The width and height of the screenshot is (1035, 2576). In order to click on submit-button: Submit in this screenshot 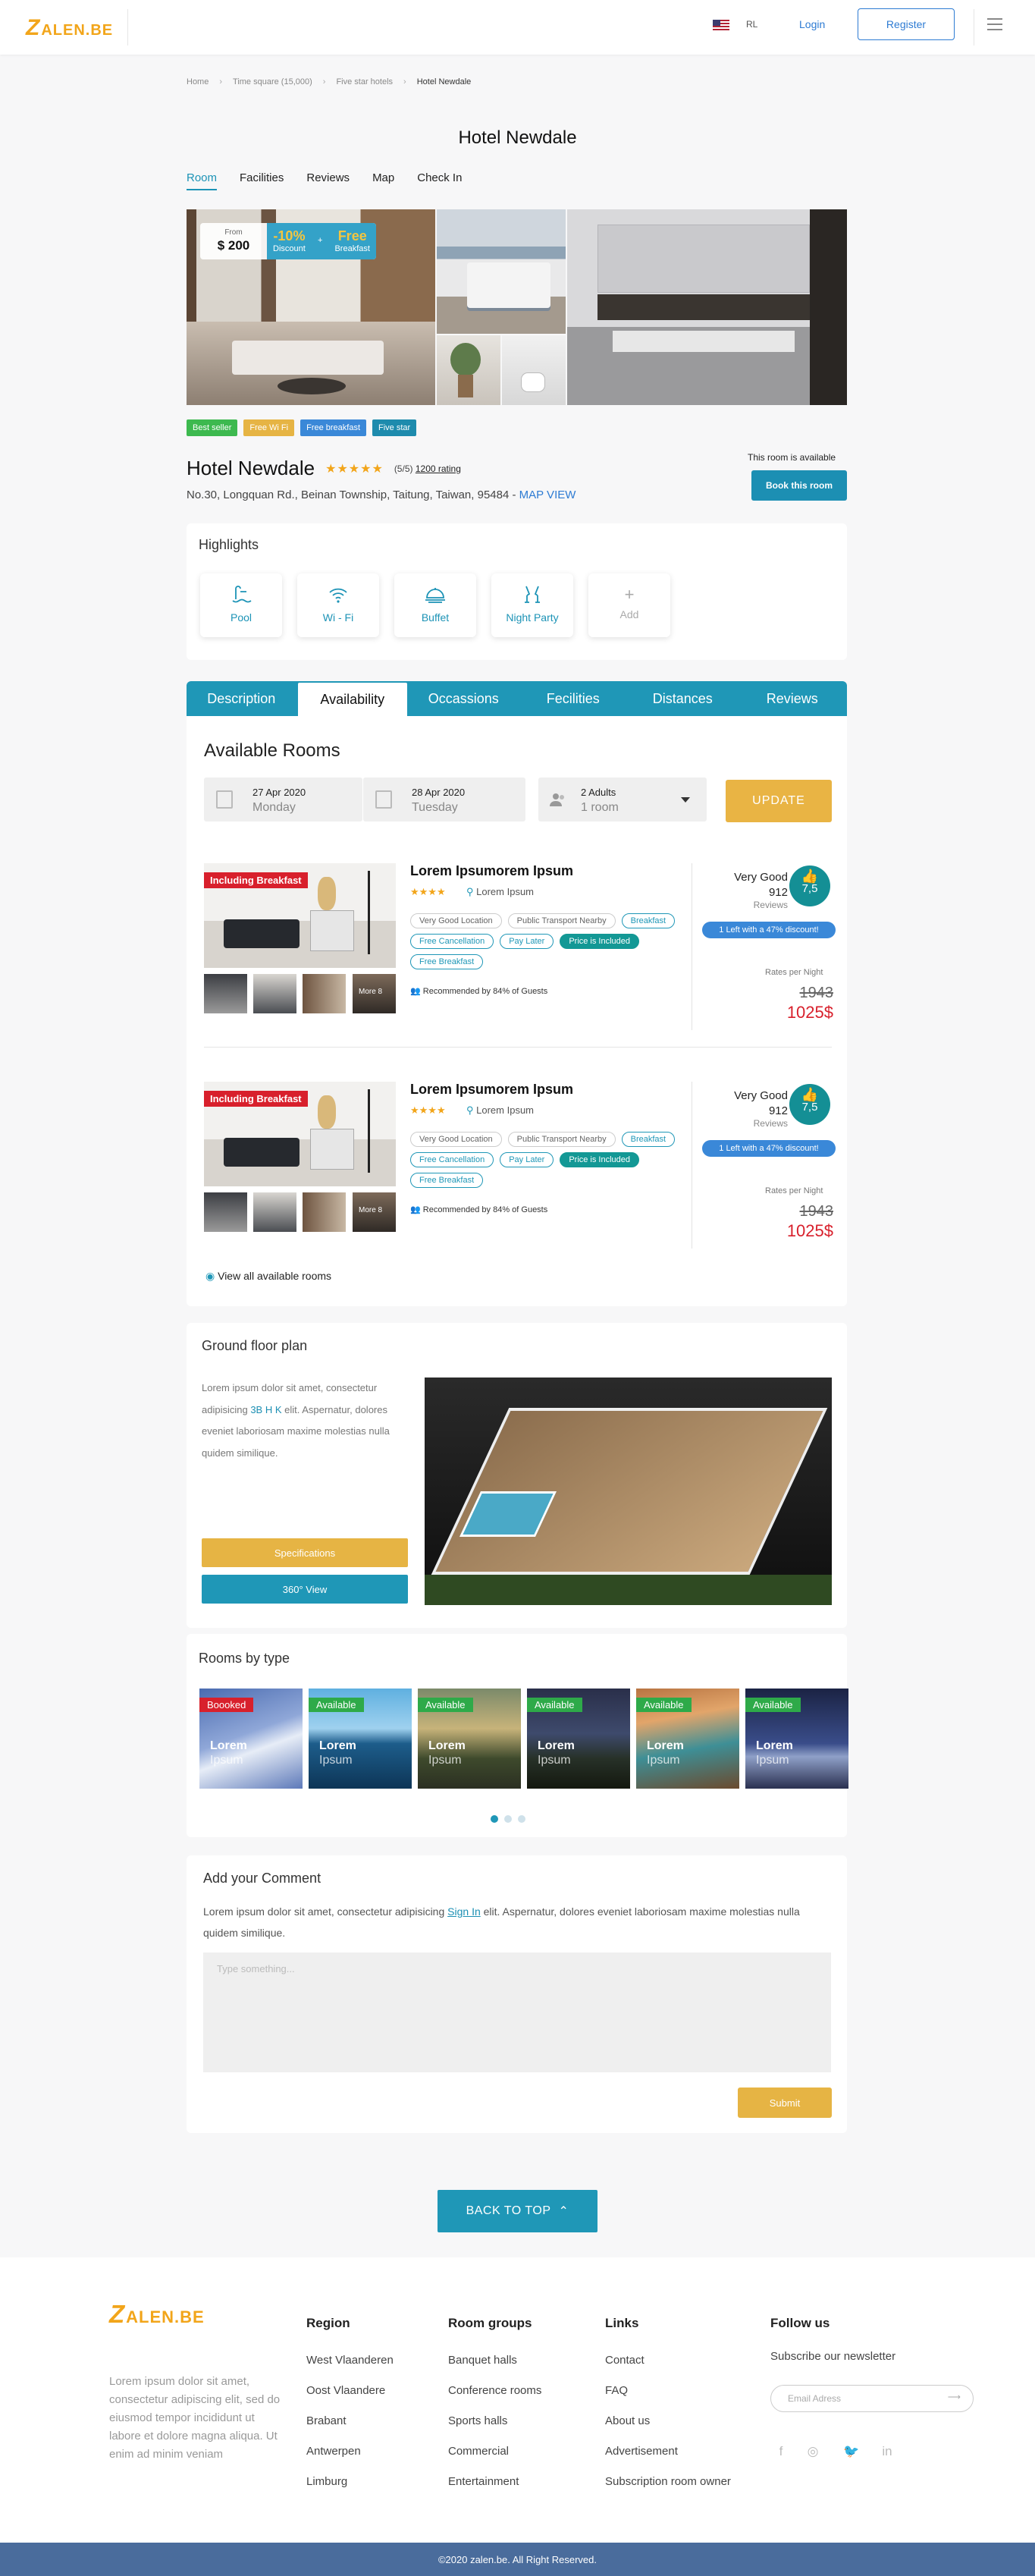, I will do `click(785, 2103)`.